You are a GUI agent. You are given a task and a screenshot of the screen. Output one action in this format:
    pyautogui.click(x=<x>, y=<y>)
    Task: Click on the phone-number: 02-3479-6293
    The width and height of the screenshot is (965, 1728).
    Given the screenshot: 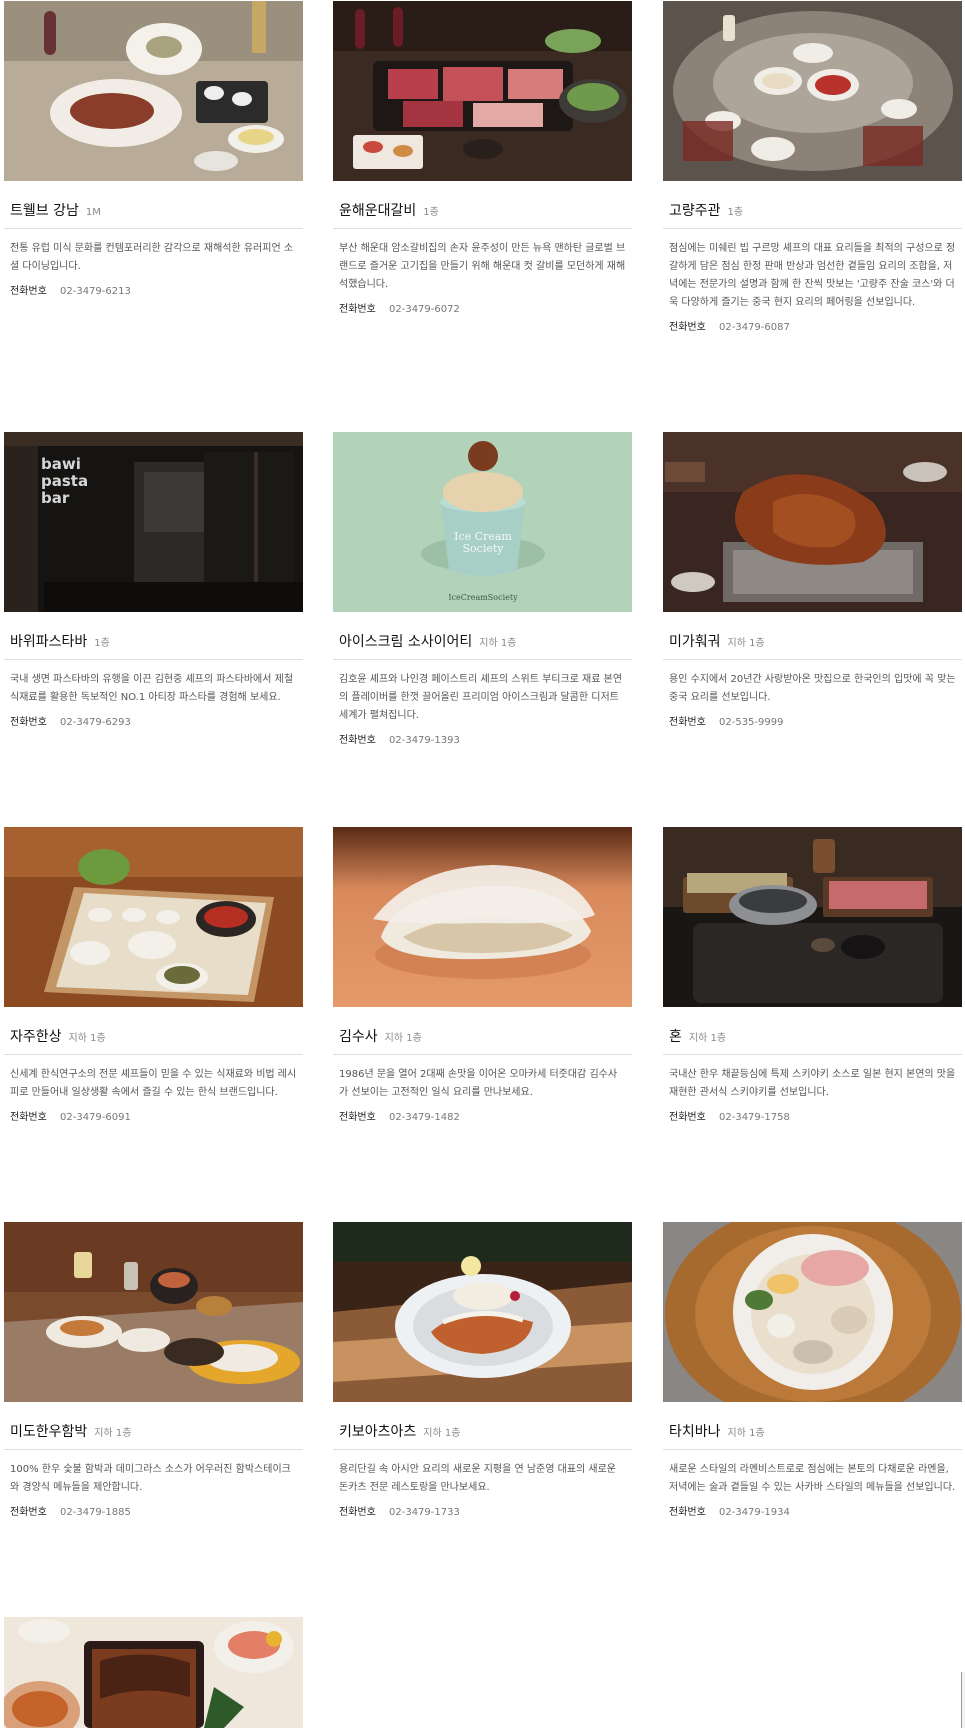 What is the action you would take?
    pyautogui.click(x=95, y=722)
    